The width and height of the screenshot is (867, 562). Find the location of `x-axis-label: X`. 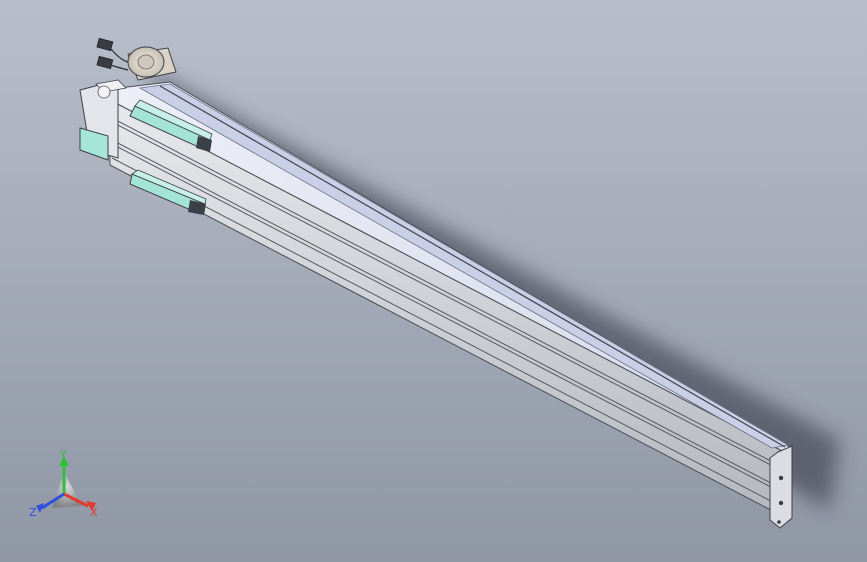

x-axis-label: X is located at coordinates (94, 512).